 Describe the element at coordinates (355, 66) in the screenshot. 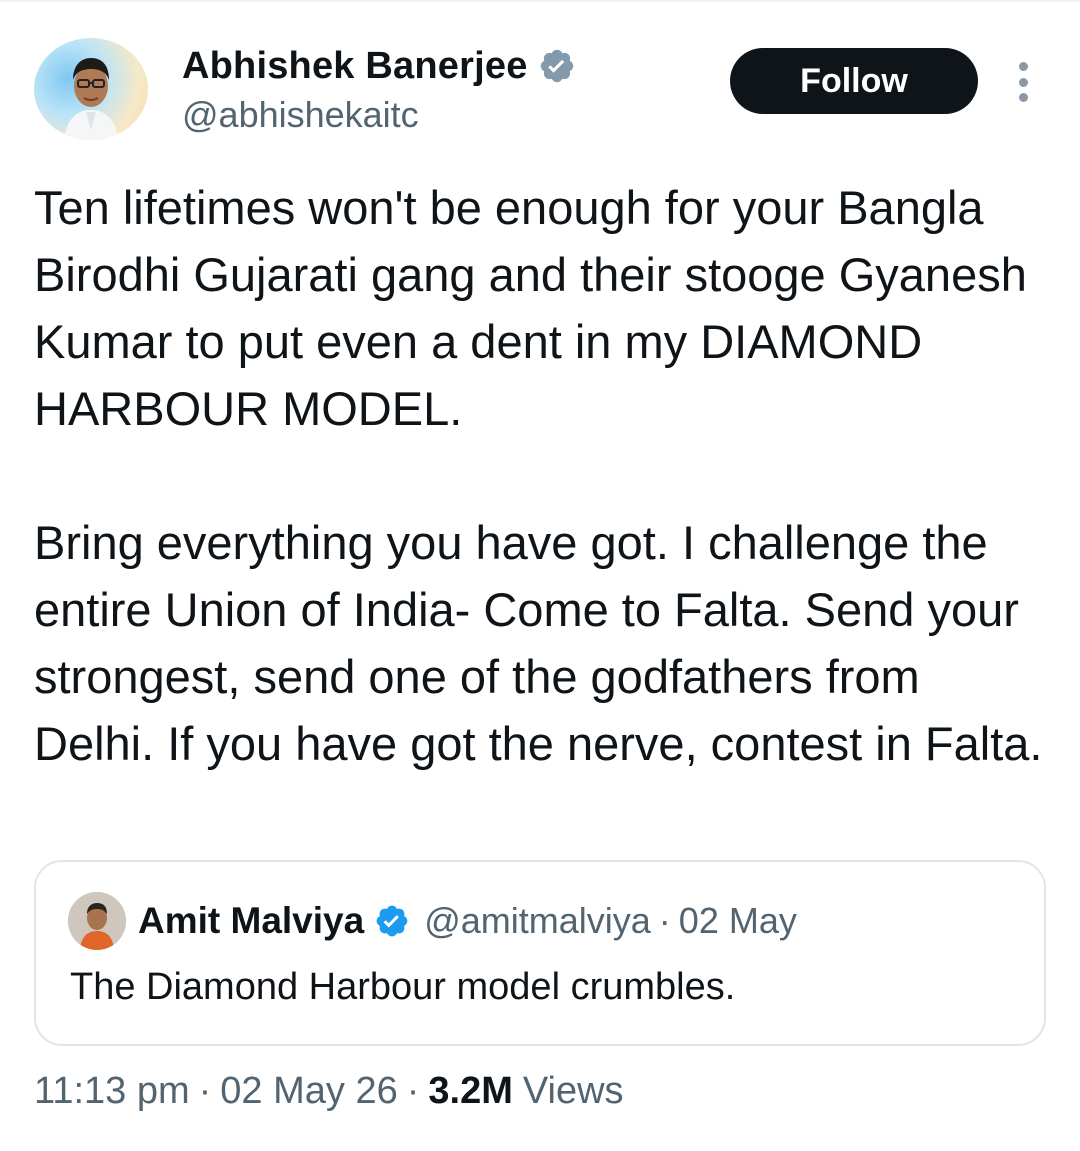

I see `author-display-name: Abhishek Banerjee` at that location.